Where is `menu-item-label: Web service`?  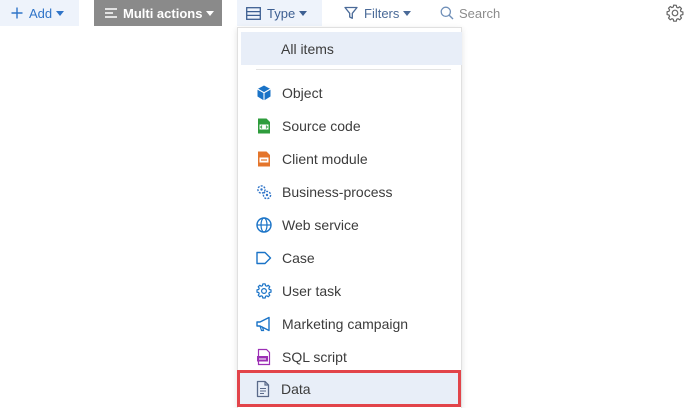
menu-item-label: Web service is located at coordinates (320, 224).